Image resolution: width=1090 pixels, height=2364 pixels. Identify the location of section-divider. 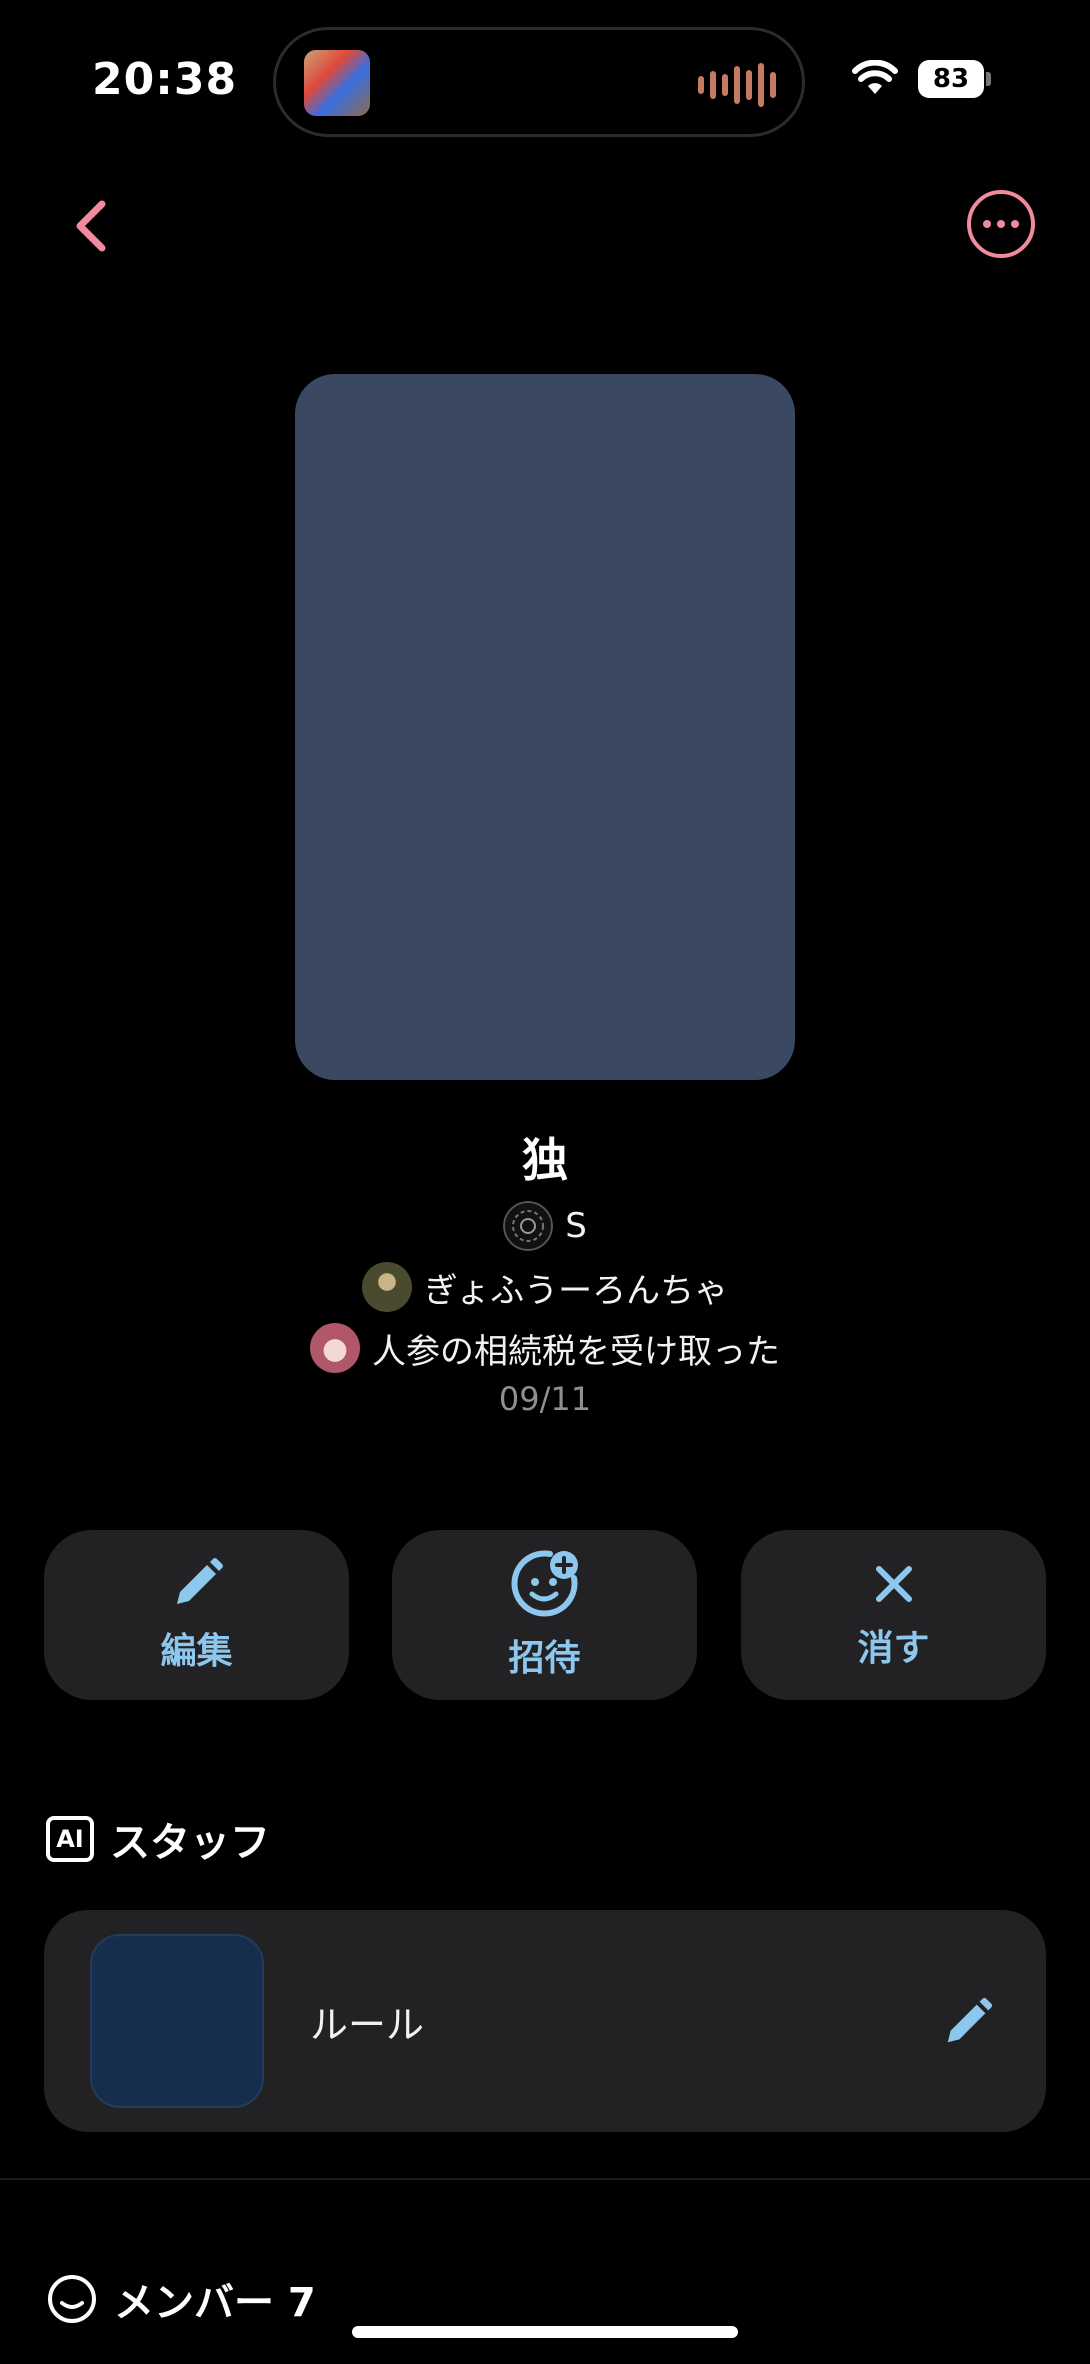
(545, 2179).